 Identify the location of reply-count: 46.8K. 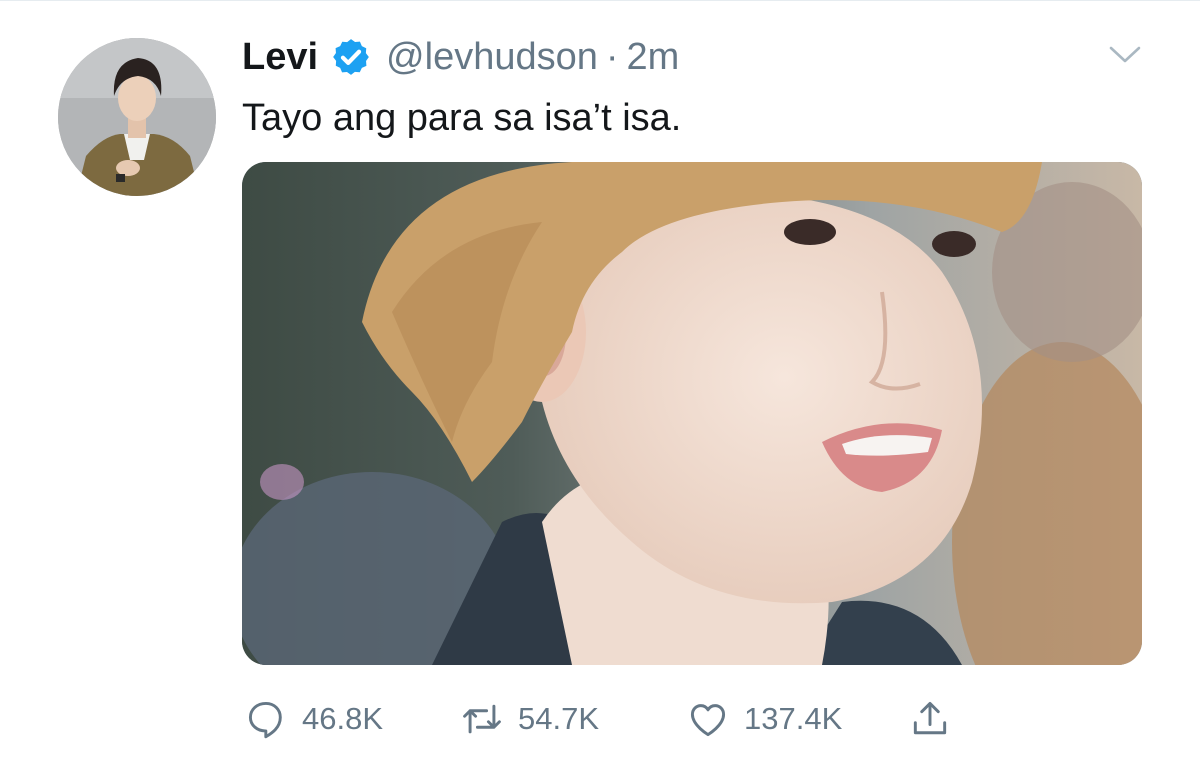
(343, 718).